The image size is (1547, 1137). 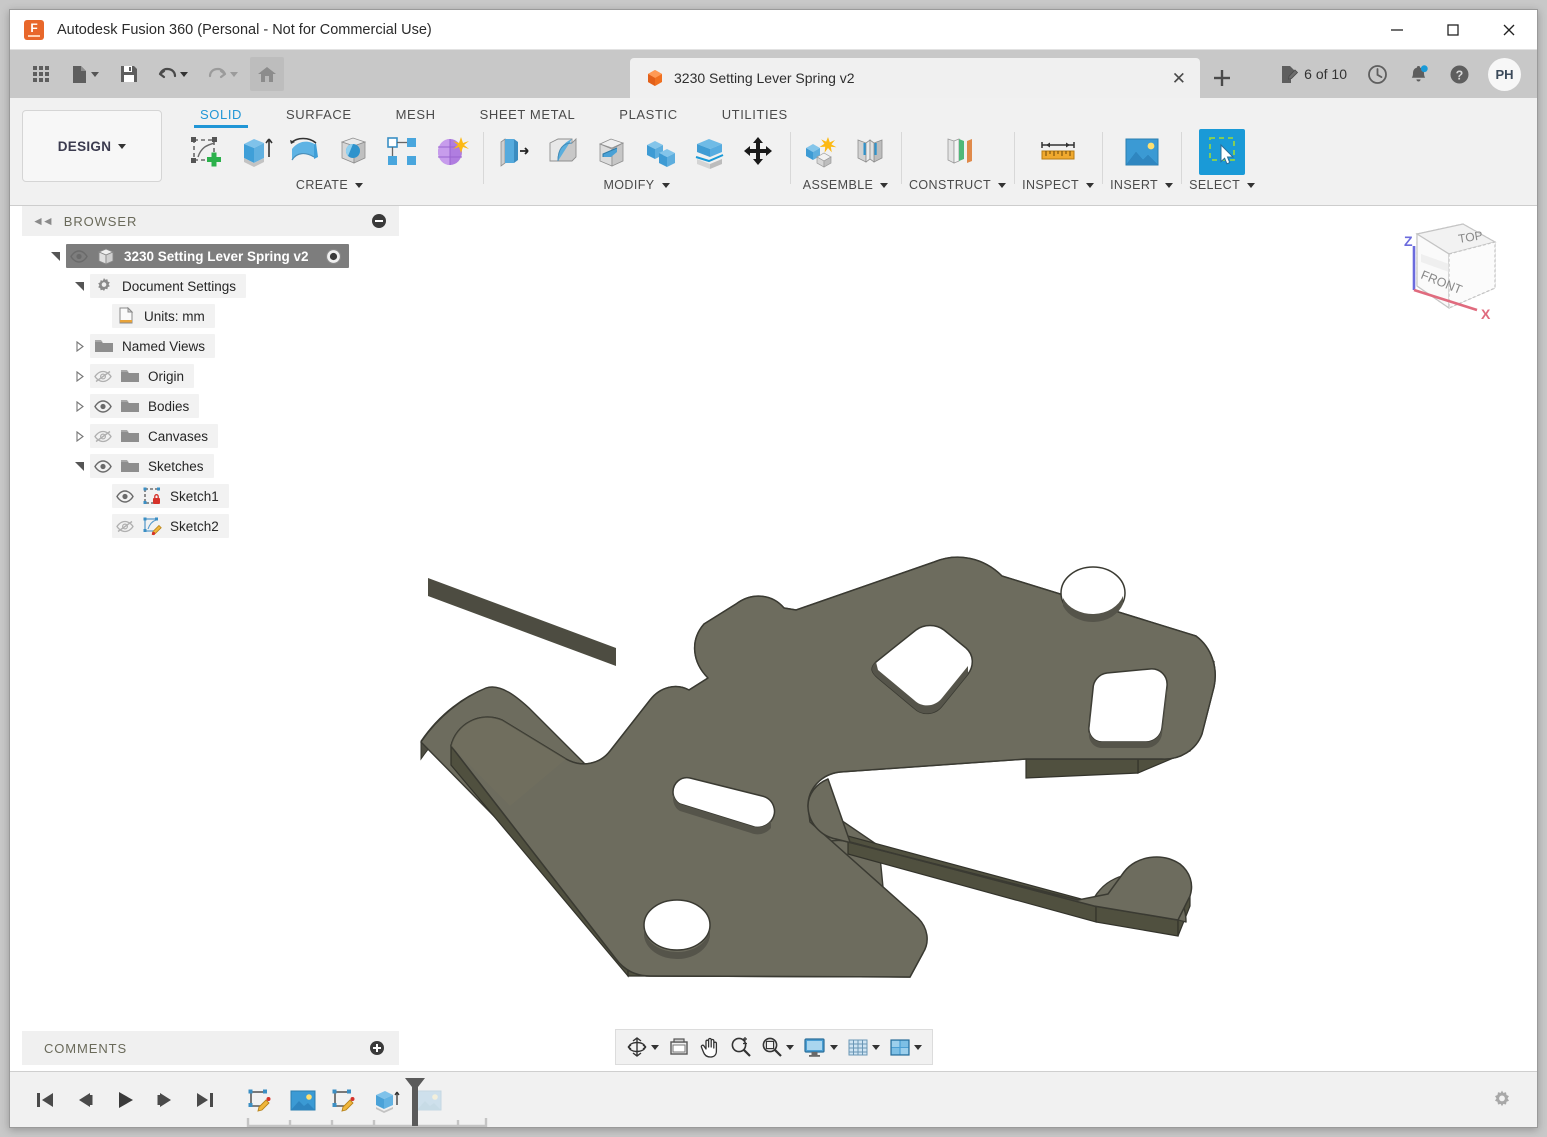 I want to click on ribbon-group-label-insert: INSERT, so click(x=1142, y=185).